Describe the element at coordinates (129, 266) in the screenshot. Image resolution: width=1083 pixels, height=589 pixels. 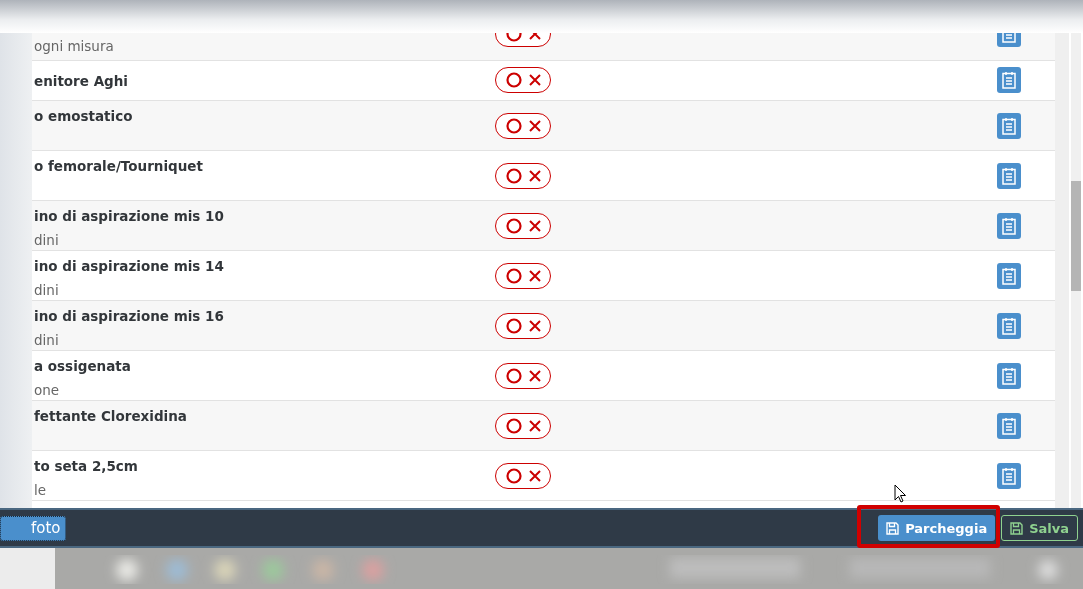
I see `item-title: ino di aspirazione mis 14` at that location.